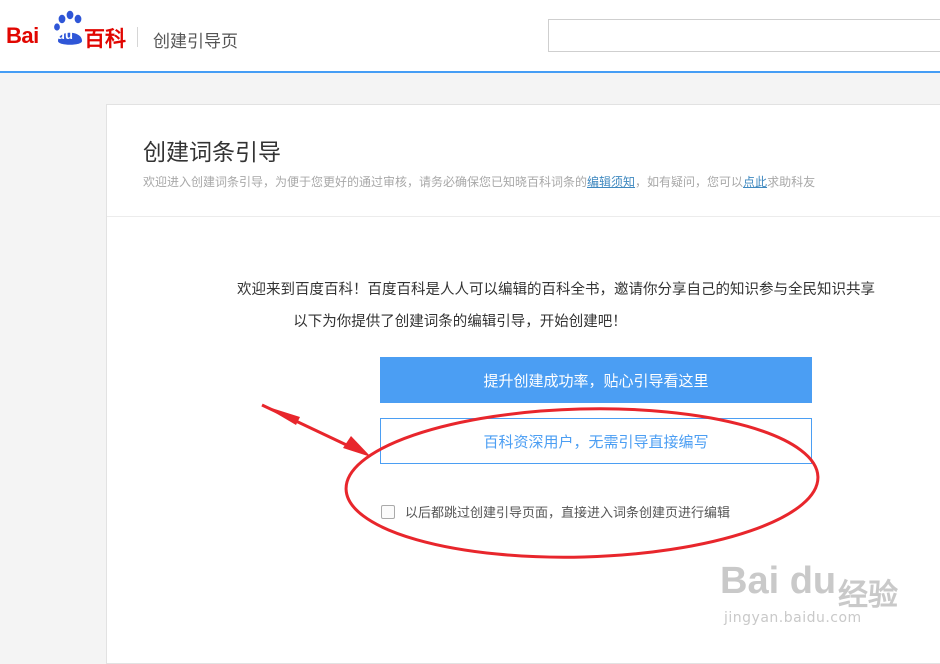  What do you see at coordinates (460, 322) in the screenshot?
I see `welcome-text-line2: 以下为你提供了创建词条的编辑引导，开始创建吧！` at bounding box center [460, 322].